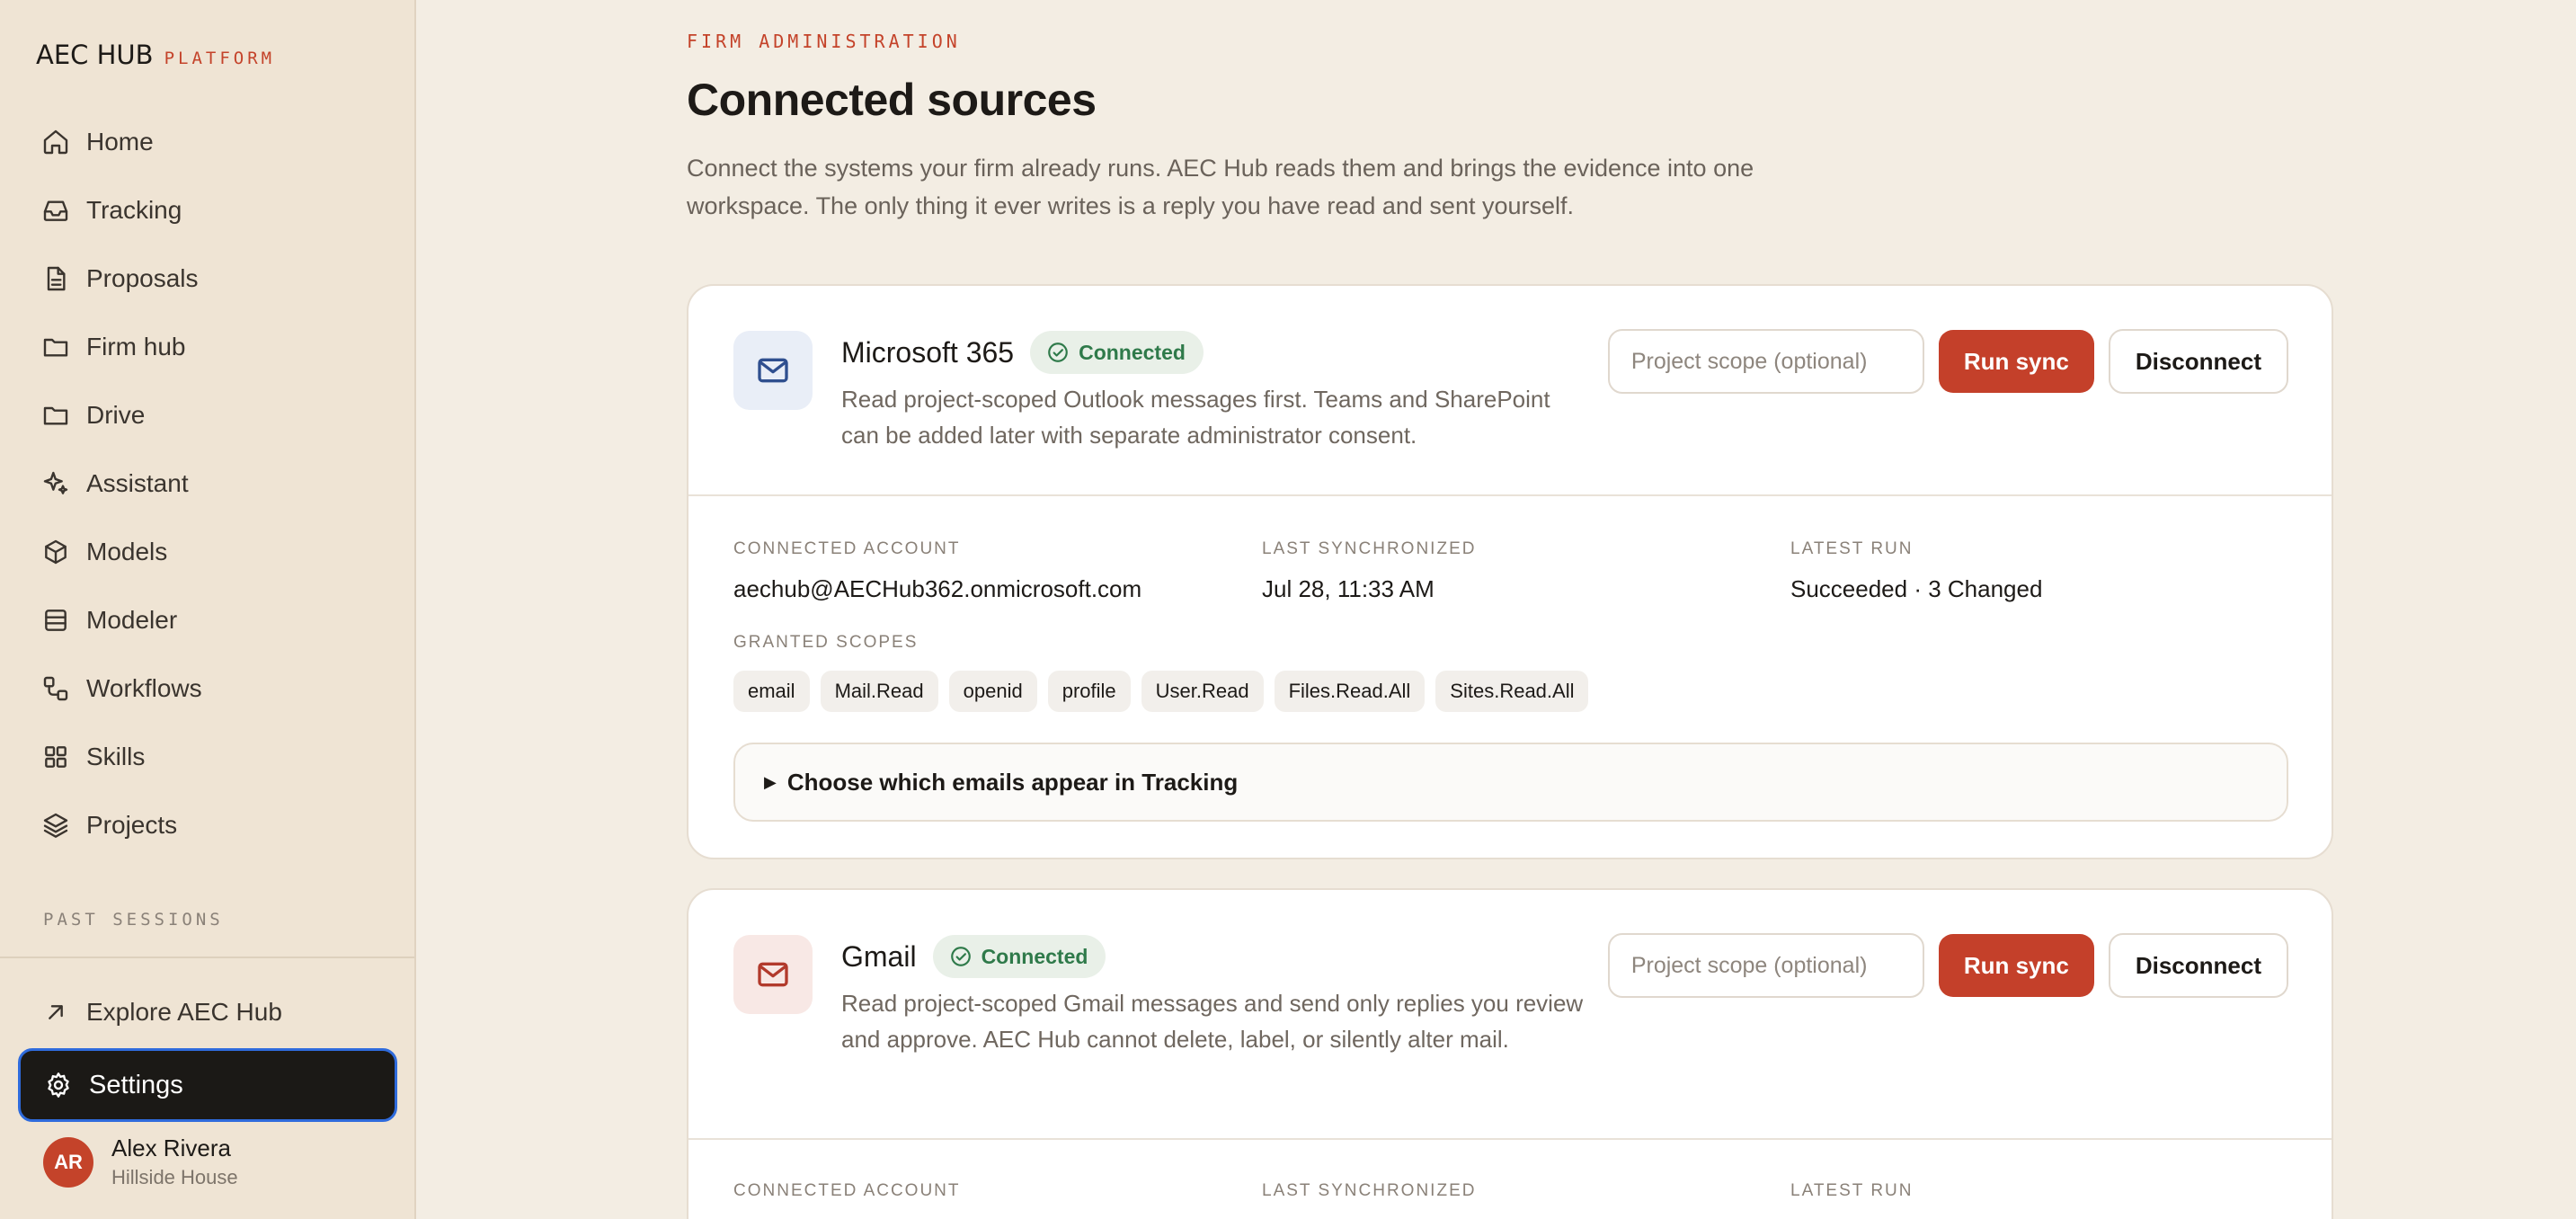  What do you see at coordinates (155, 55) in the screenshot?
I see `brand-logo: AEC HUB PLATFORM` at bounding box center [155, 55].